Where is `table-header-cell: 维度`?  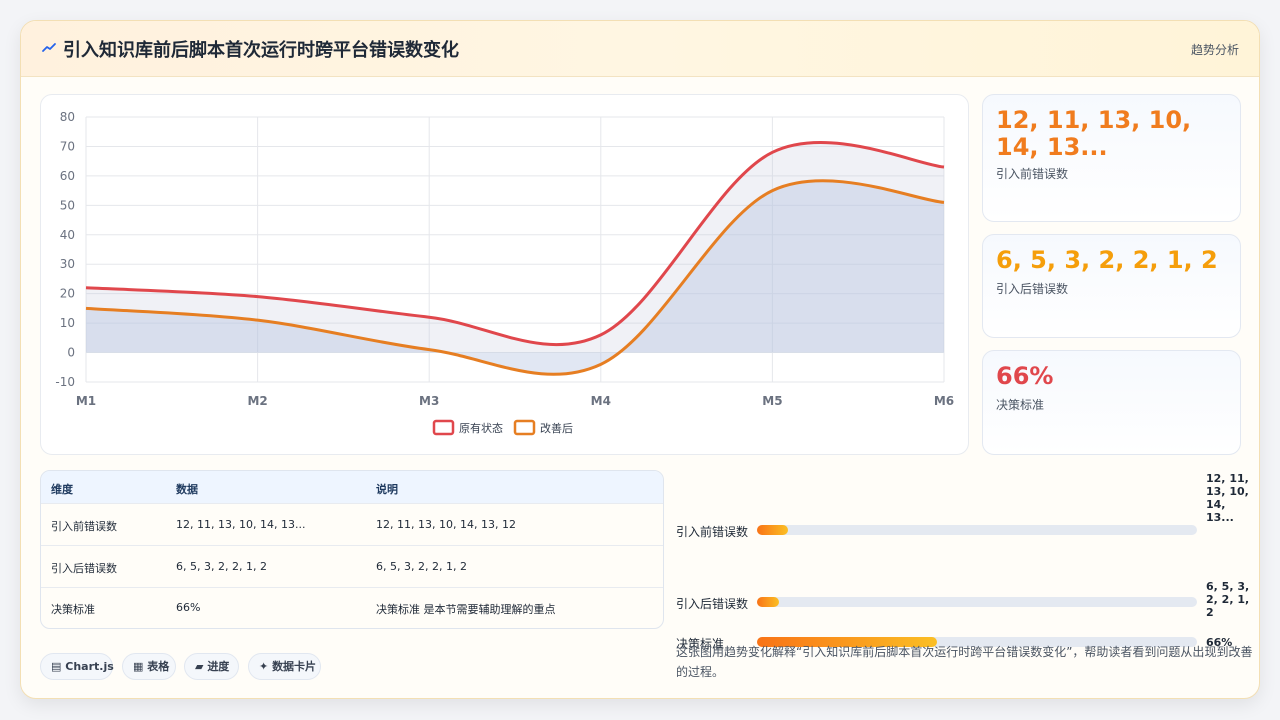 table-header-cell: 维度 is located at coordinates (62, 489).